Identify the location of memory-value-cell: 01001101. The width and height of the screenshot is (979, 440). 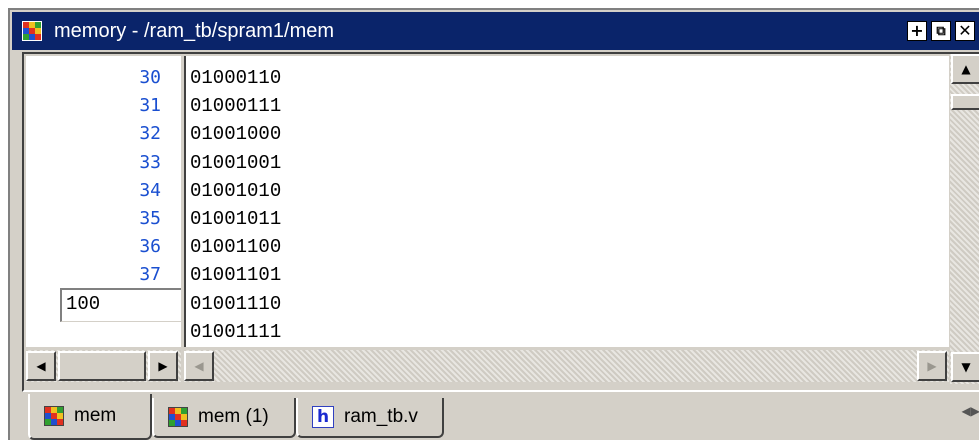
(567, 275).